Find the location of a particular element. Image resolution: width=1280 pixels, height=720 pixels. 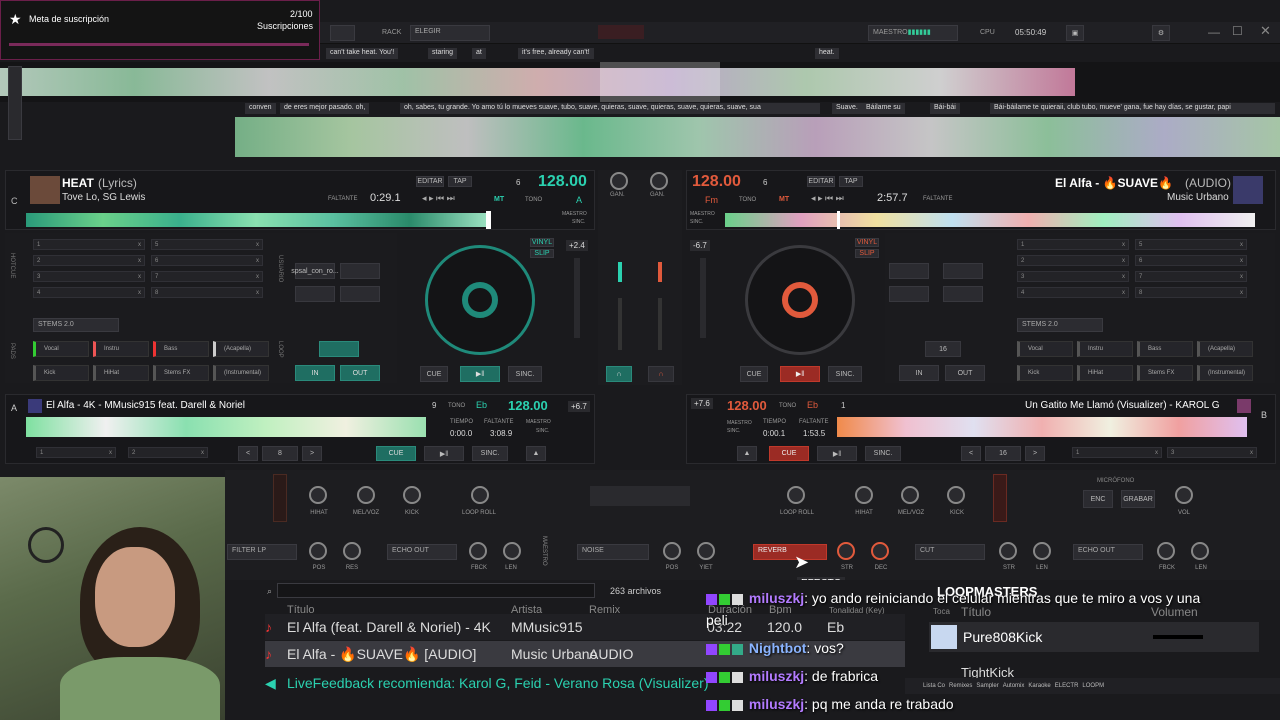

stem-pad: Stems FX is located at coordinates (181, 373).